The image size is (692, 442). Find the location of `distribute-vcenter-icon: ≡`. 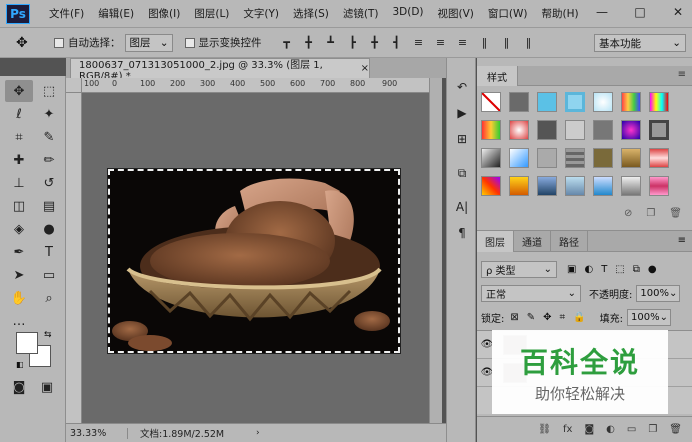

distribute-vcenter-icon: ≡ is located at coordinates (441, 43).